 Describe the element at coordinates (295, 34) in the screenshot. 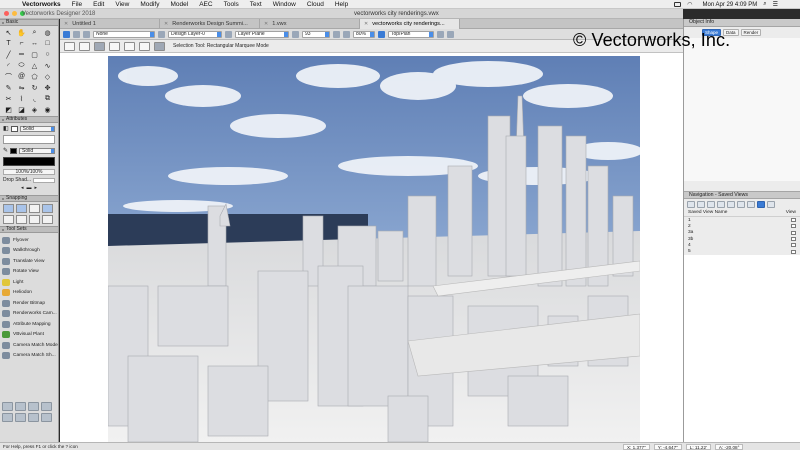

I see `view-icon` at that location.